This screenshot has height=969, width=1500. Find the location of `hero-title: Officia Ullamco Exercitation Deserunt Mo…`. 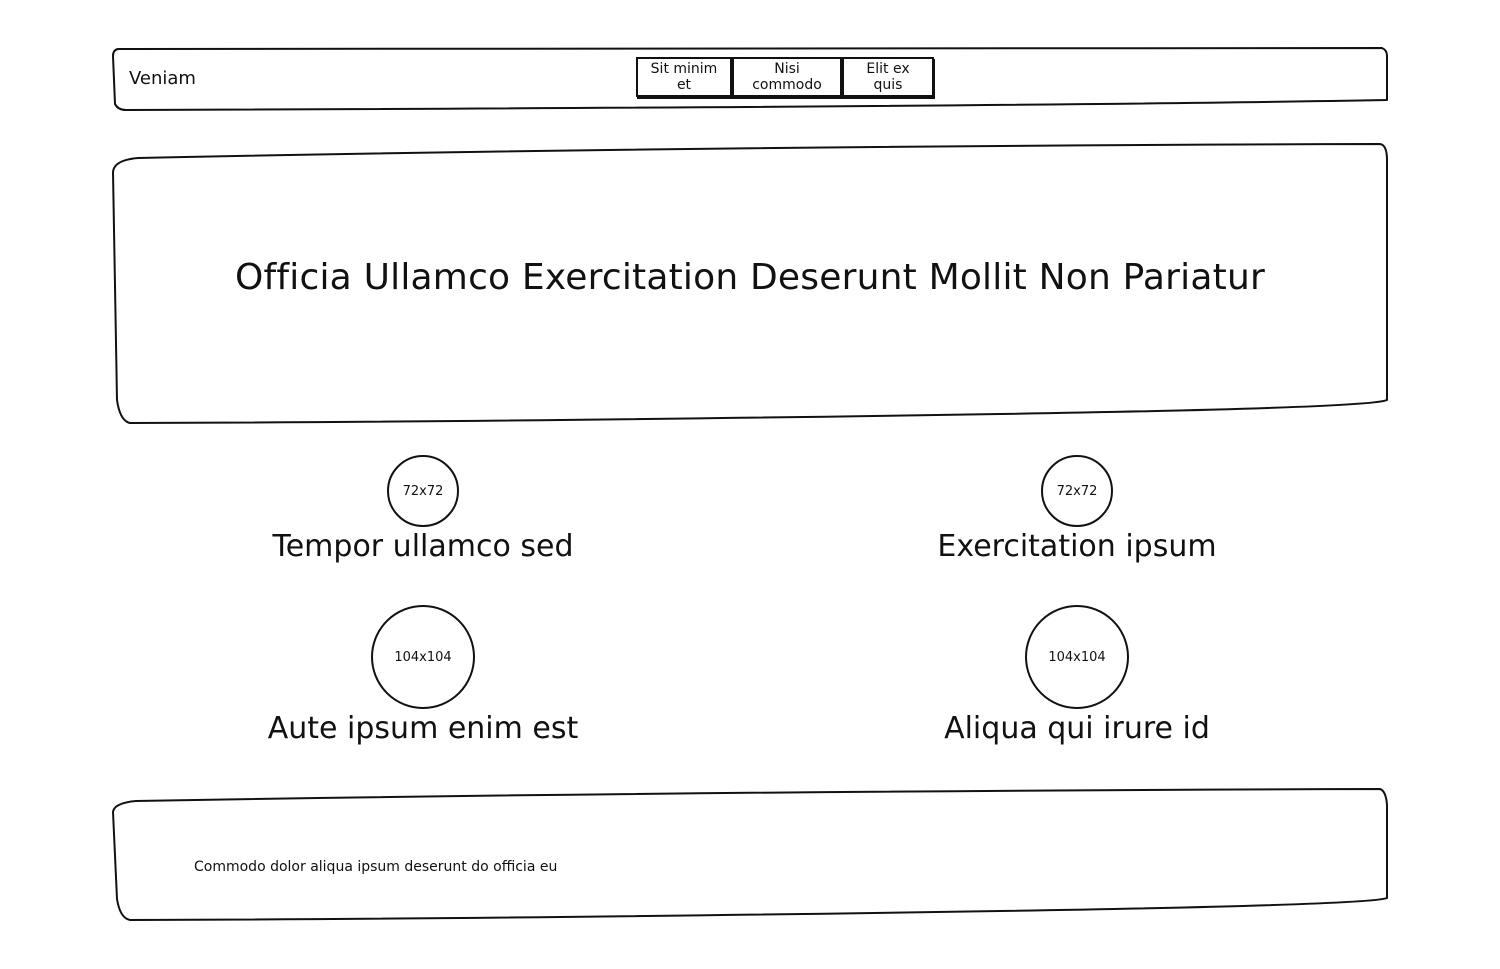

hero-title: Officia Ullamco Exercitation Deserunt Mo… is located at coordinates (750, 277).